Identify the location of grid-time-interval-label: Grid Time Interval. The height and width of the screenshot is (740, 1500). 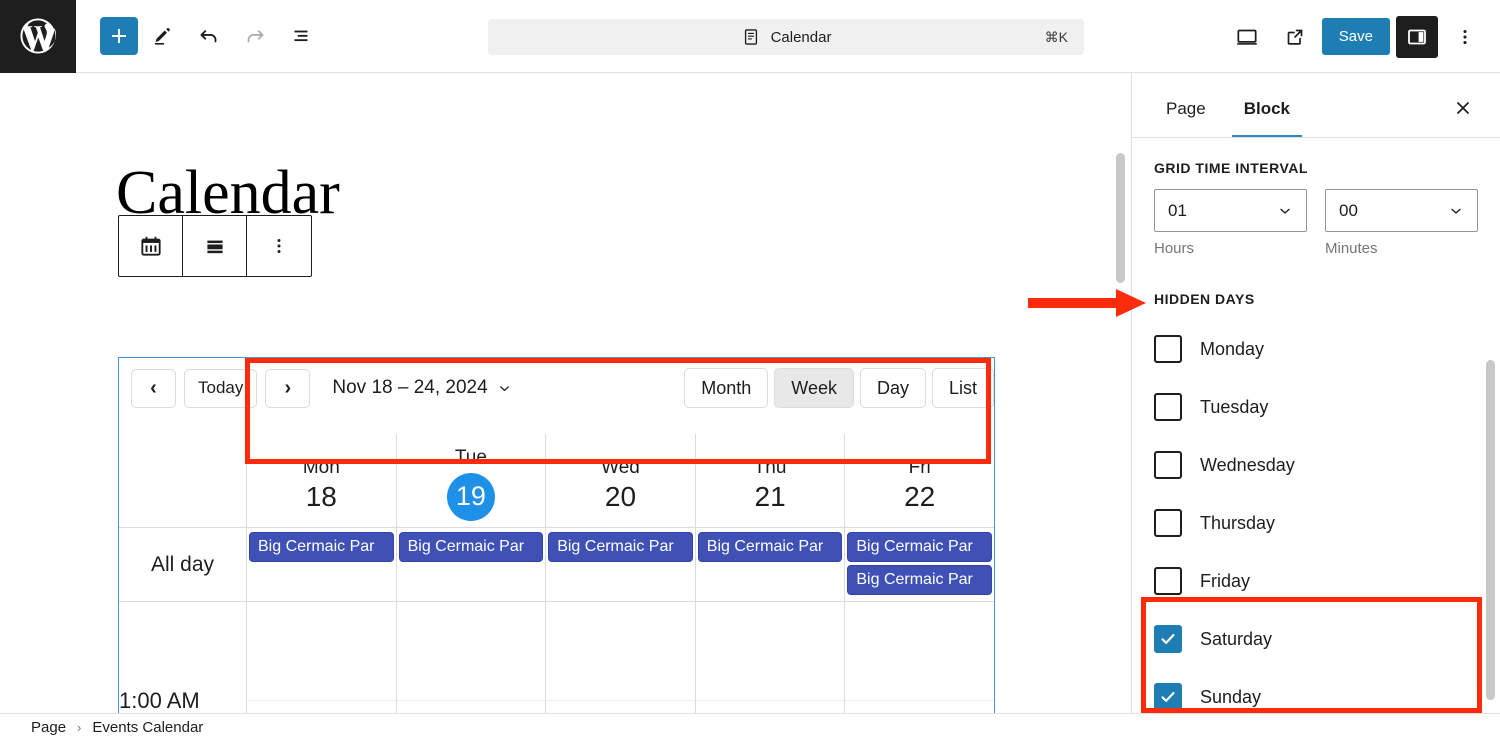
(1231, 168).